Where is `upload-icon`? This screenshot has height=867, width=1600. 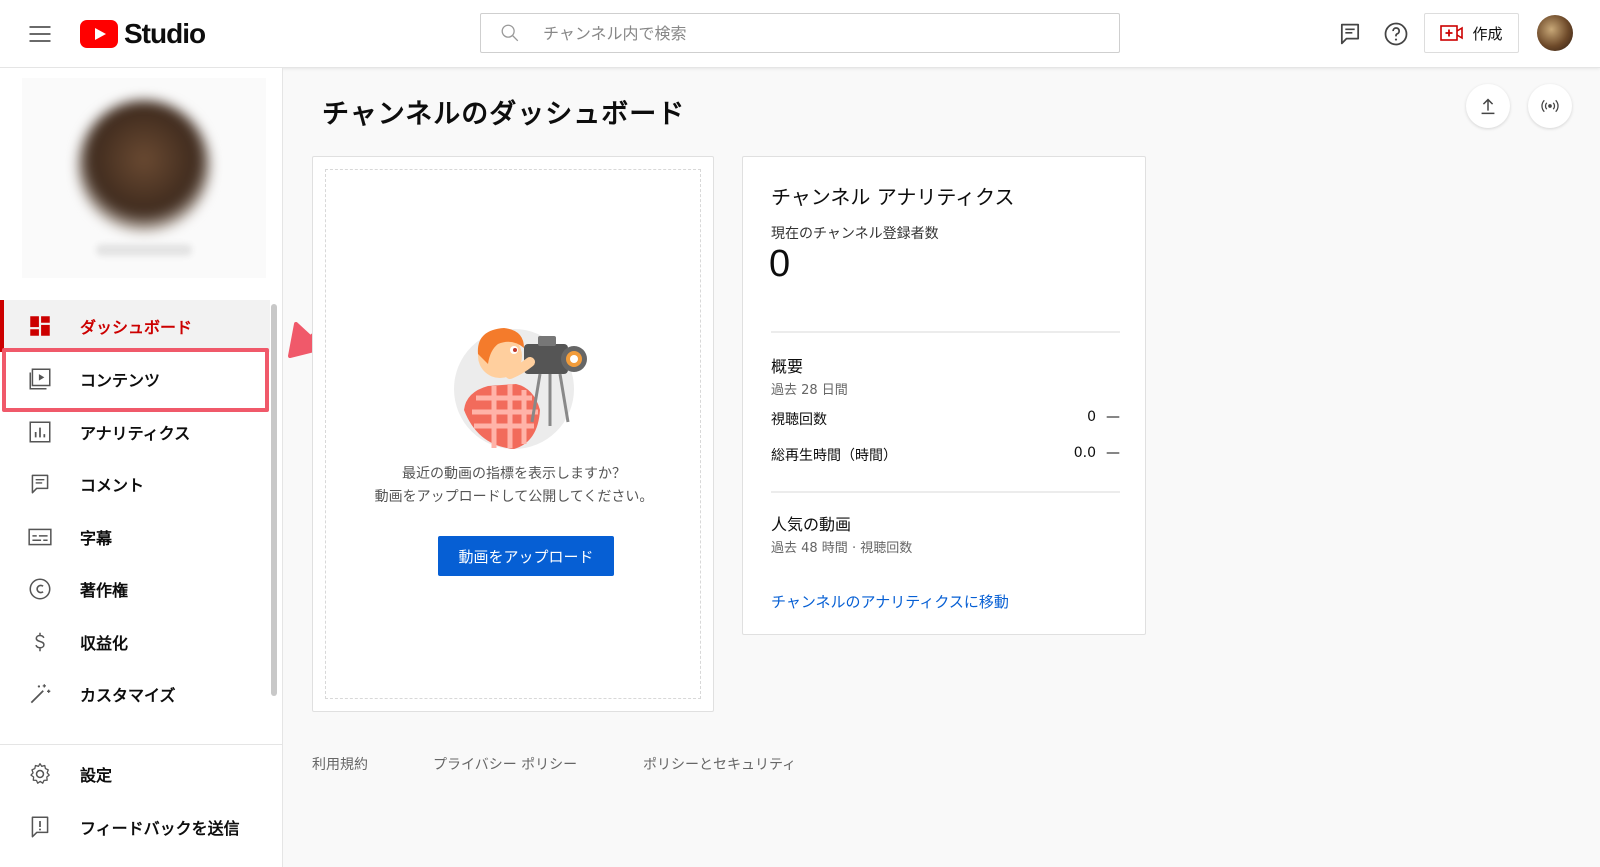 upload-icon is located at coordinates (1488, 106).